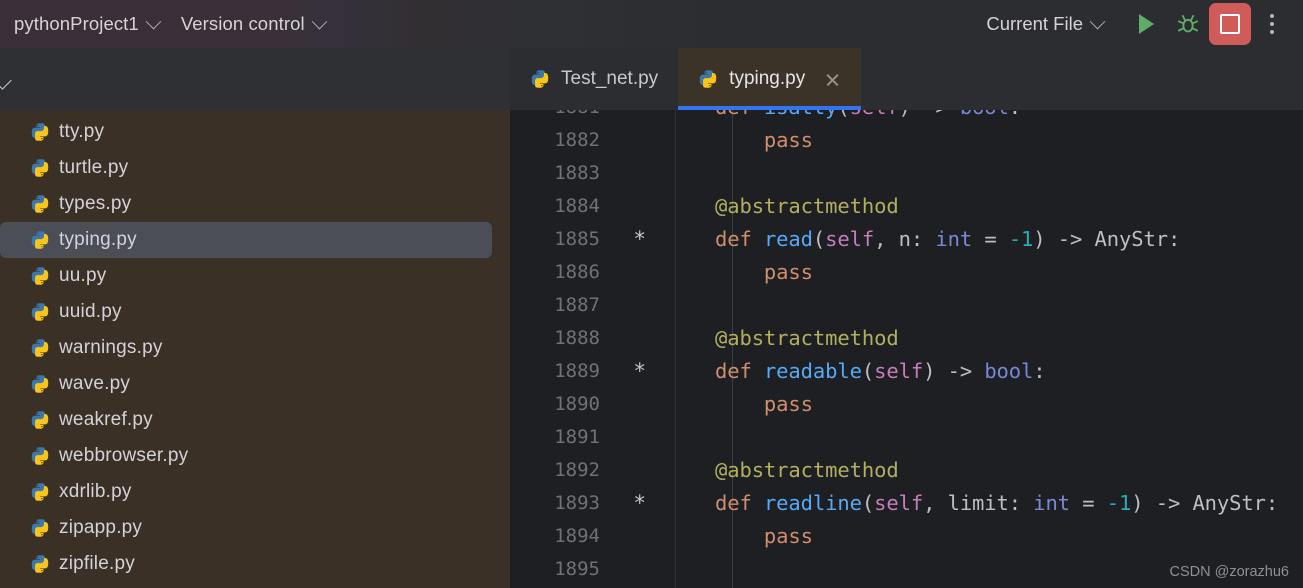 The width and height of the screenshot is (1303, 588). I want to click on editor-tab-label: Test_net.py, so click(610, 78).